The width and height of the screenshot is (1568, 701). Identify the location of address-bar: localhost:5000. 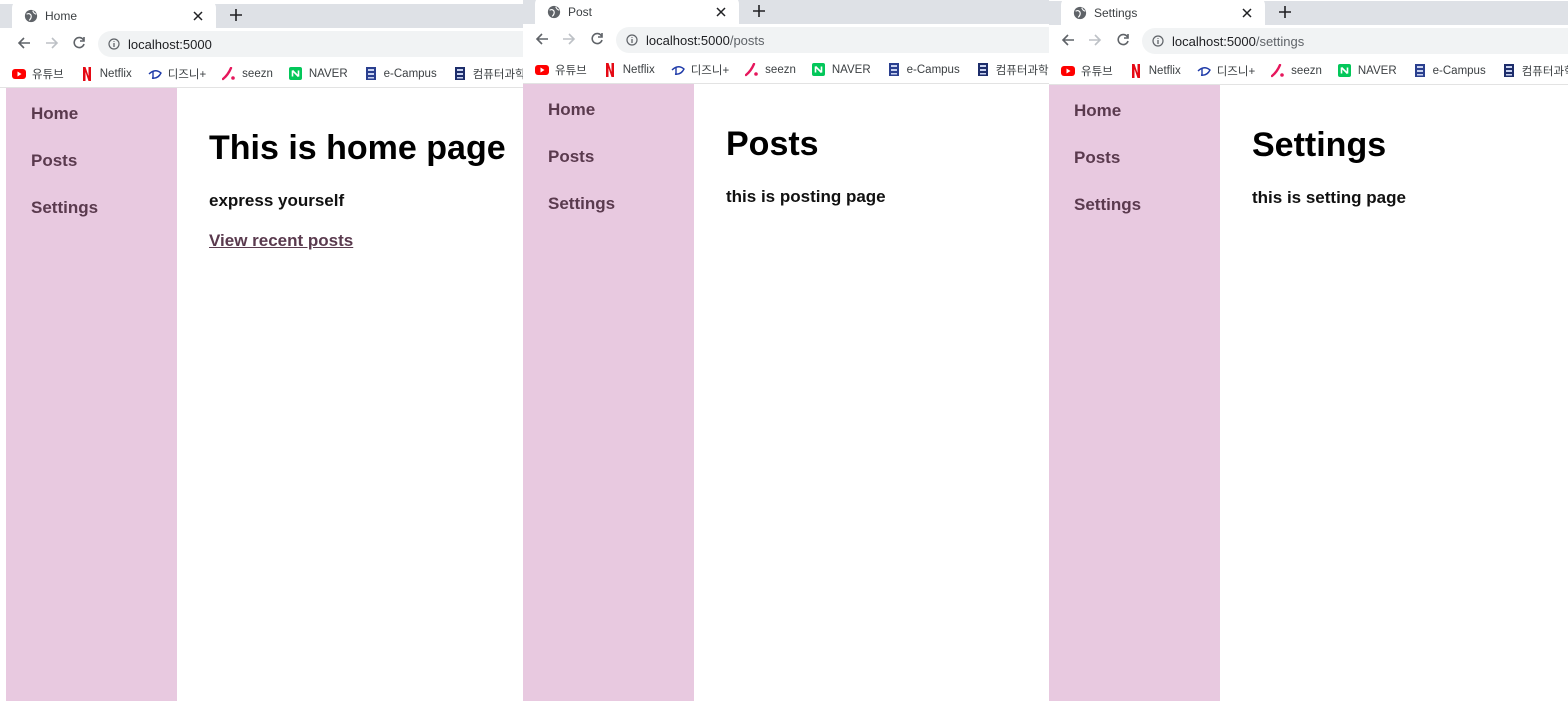
(310, 44).